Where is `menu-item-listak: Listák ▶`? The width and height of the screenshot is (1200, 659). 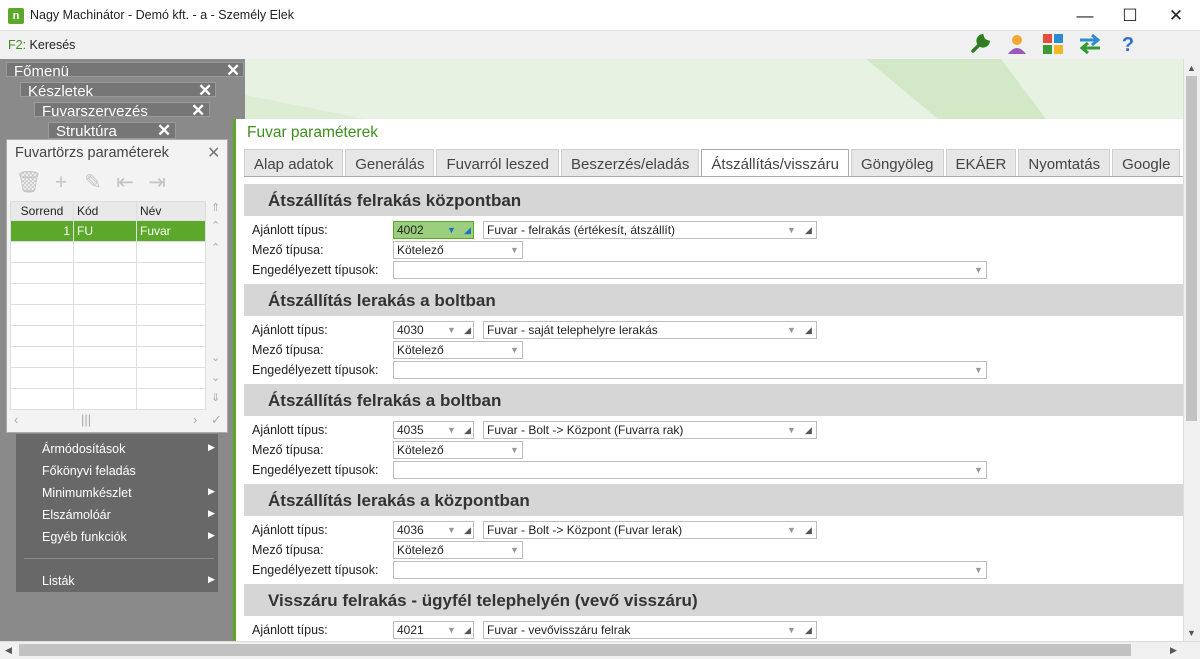 menu-item-listak: Listák ▶ is located at coordinates (128, 581).